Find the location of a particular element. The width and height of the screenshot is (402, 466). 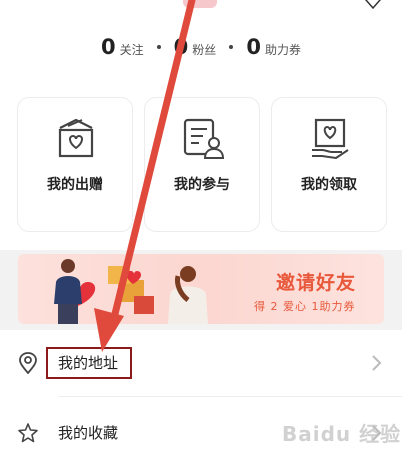

card-my-received-label: 我的领取 is located at coordinates (329, 185).